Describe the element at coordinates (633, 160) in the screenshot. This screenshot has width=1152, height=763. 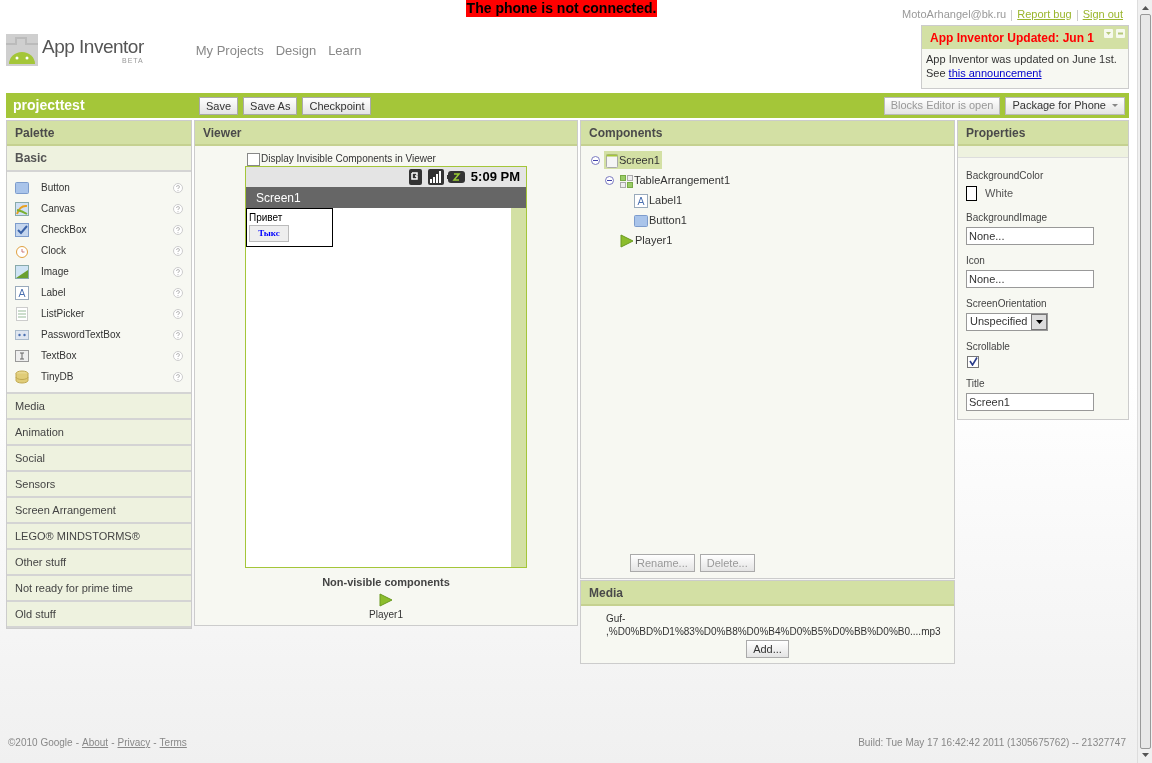
I see `tree-item: Screen1` at that location.